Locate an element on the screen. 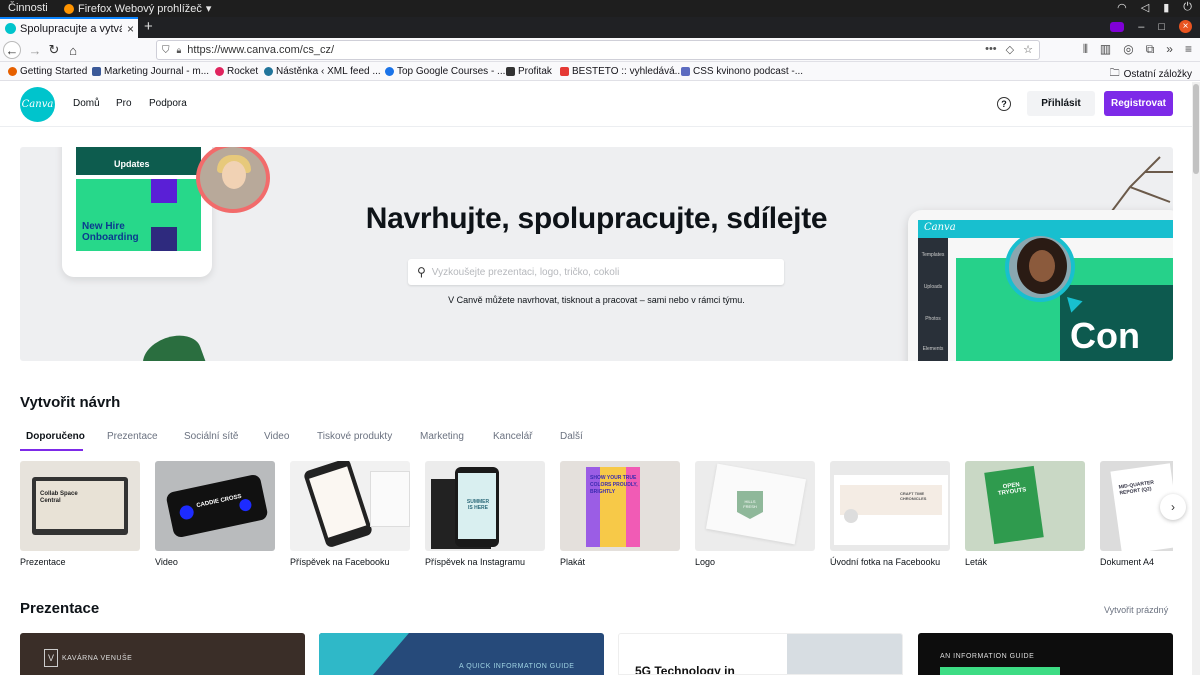 The image size is (1200, 675). design-card-video: CADDIE CROSS Video is located at coordinates (215, 514).